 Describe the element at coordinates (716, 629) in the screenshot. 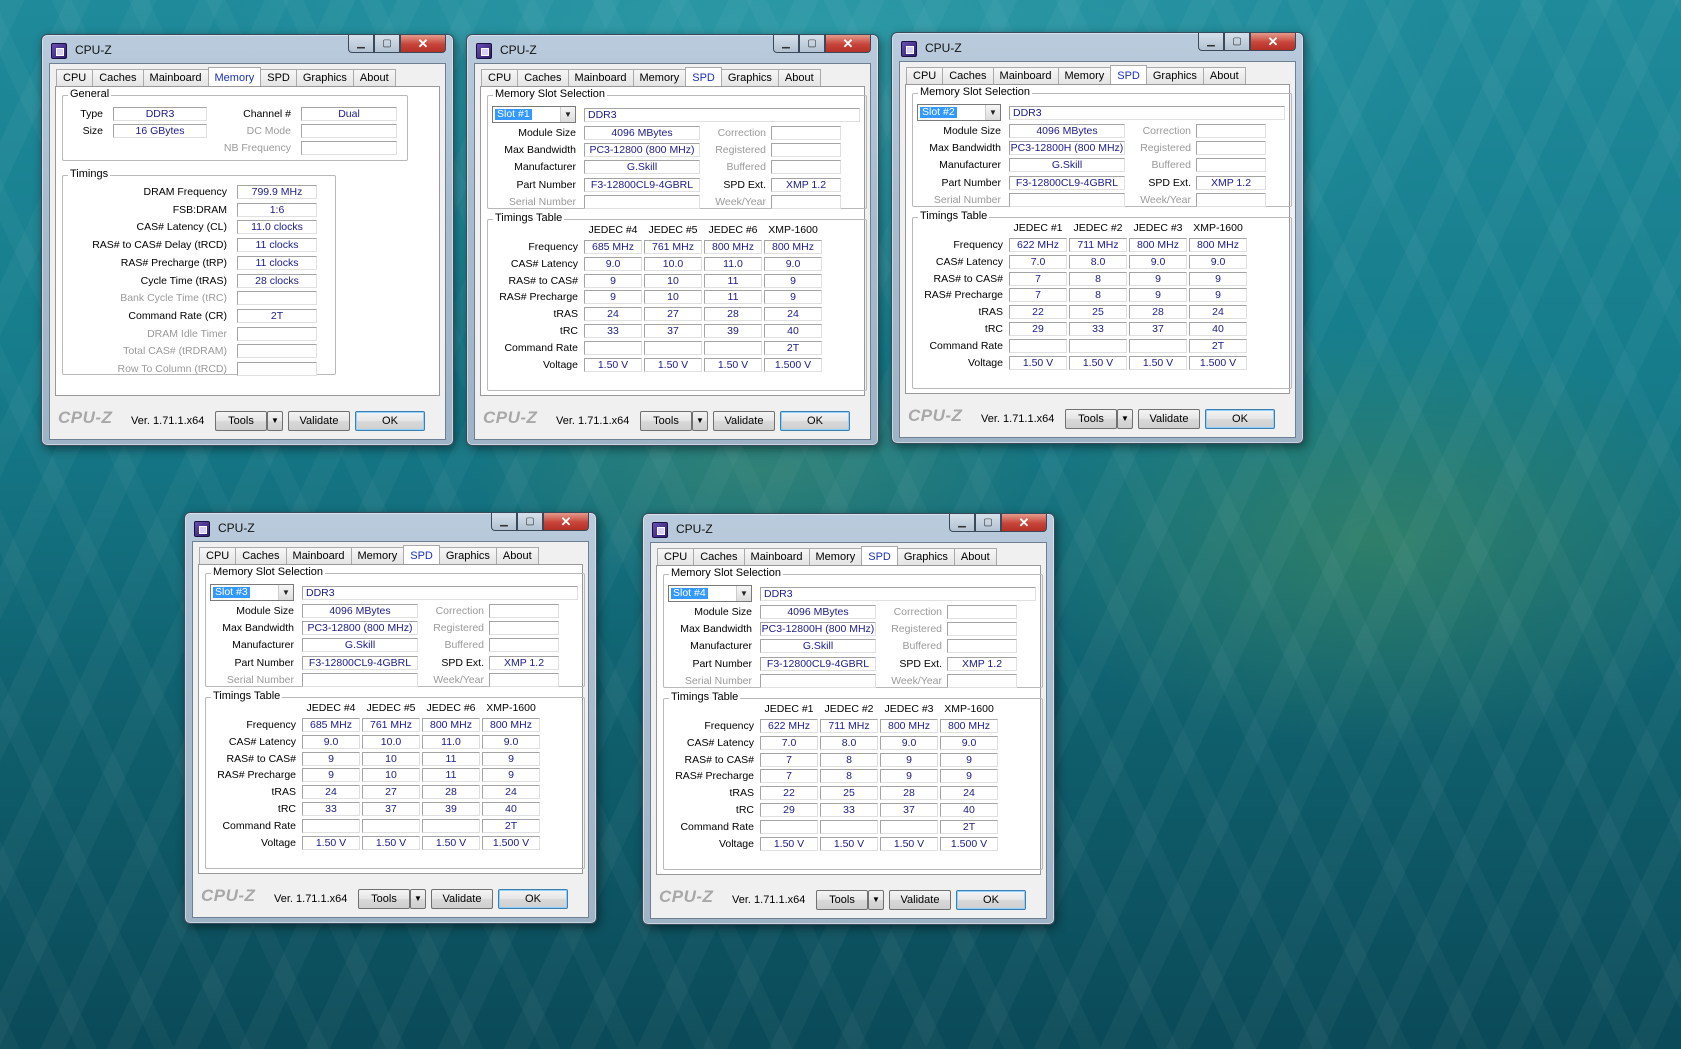

I see `max-bandwidth-label: Max Bandwidth` at that location.